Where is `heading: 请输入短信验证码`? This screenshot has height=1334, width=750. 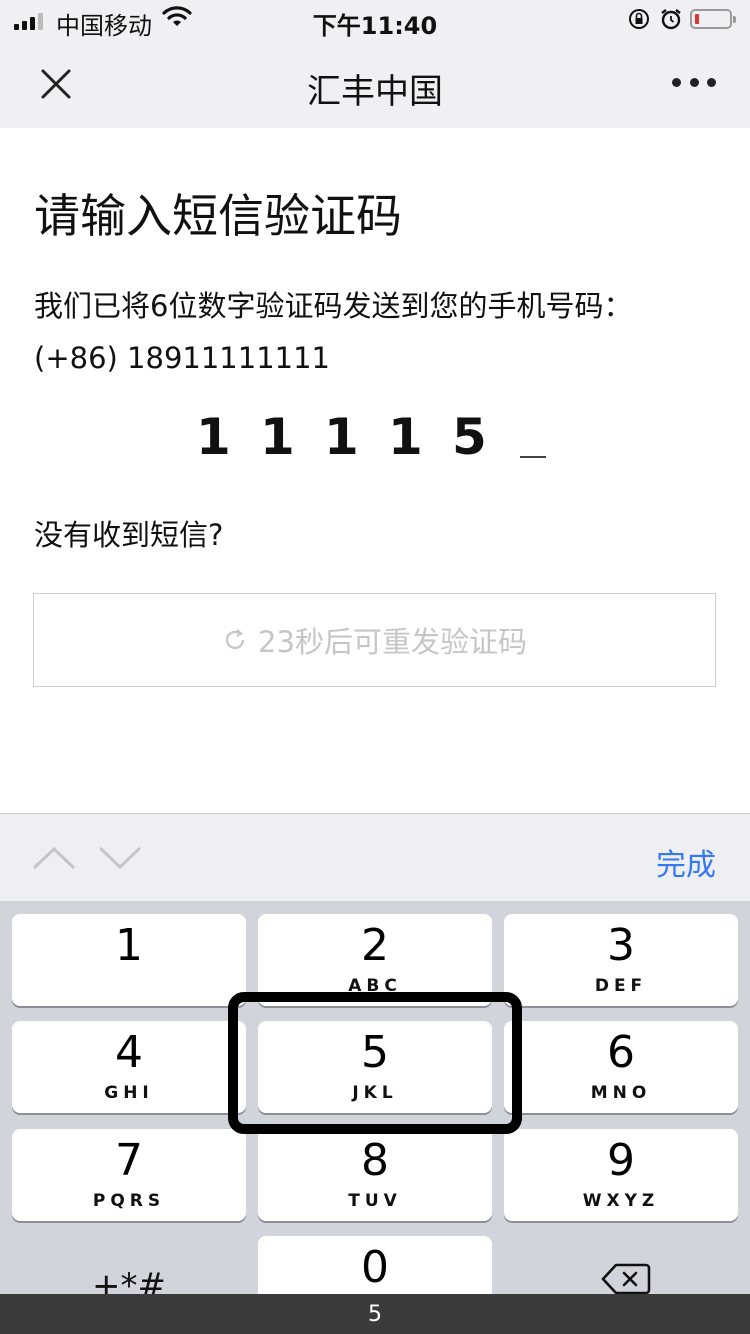 heading: 请输入短信验证码 is located at coordinates (218, 216).